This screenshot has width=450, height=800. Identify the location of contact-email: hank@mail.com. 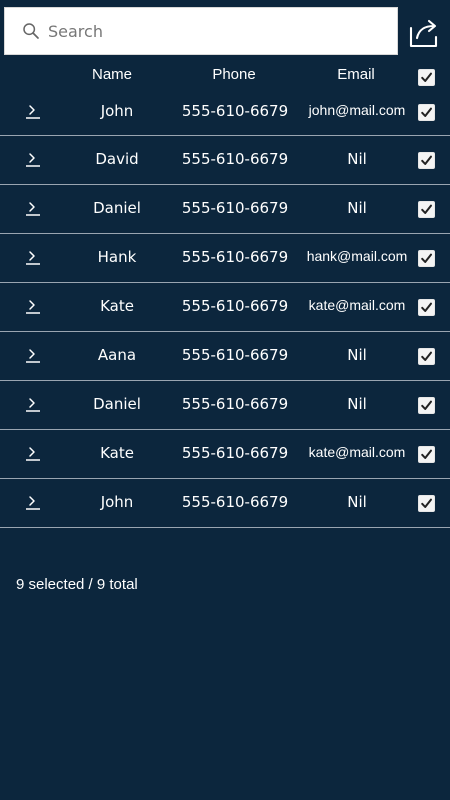
(357, 256).